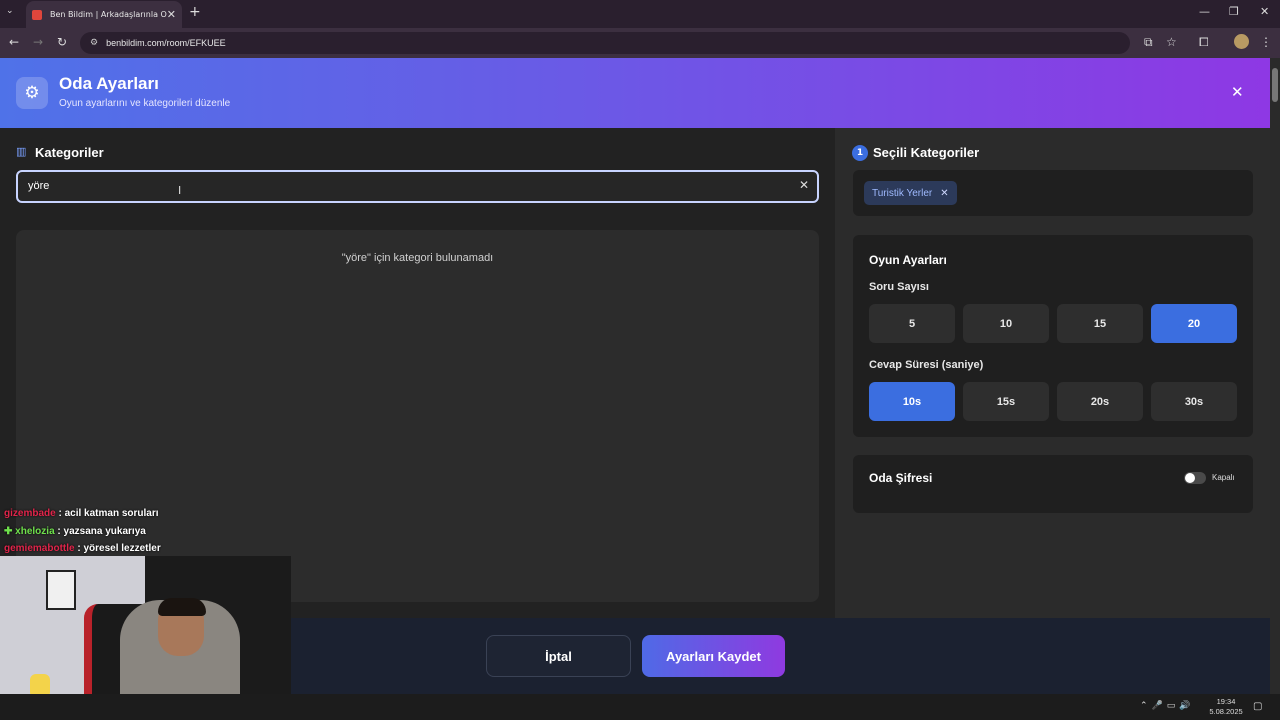  I want to click on save-settings-button: Ayarları Kaydet, so click(713, 656).